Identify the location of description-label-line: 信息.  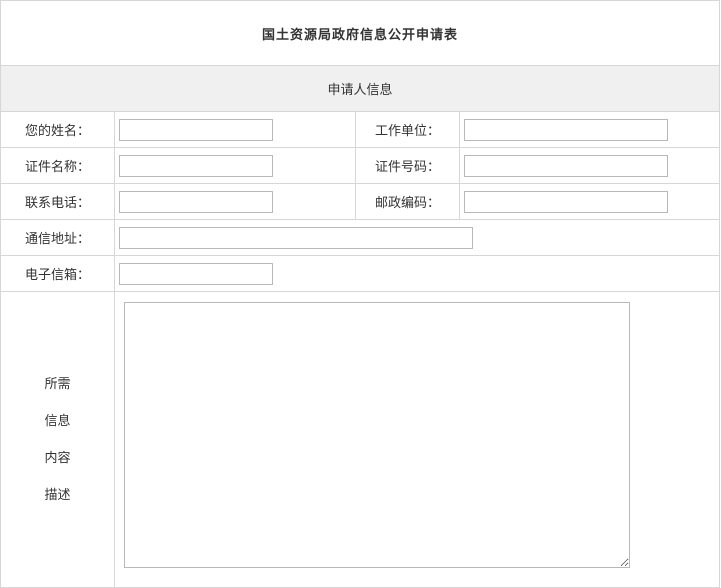
(57, 421).